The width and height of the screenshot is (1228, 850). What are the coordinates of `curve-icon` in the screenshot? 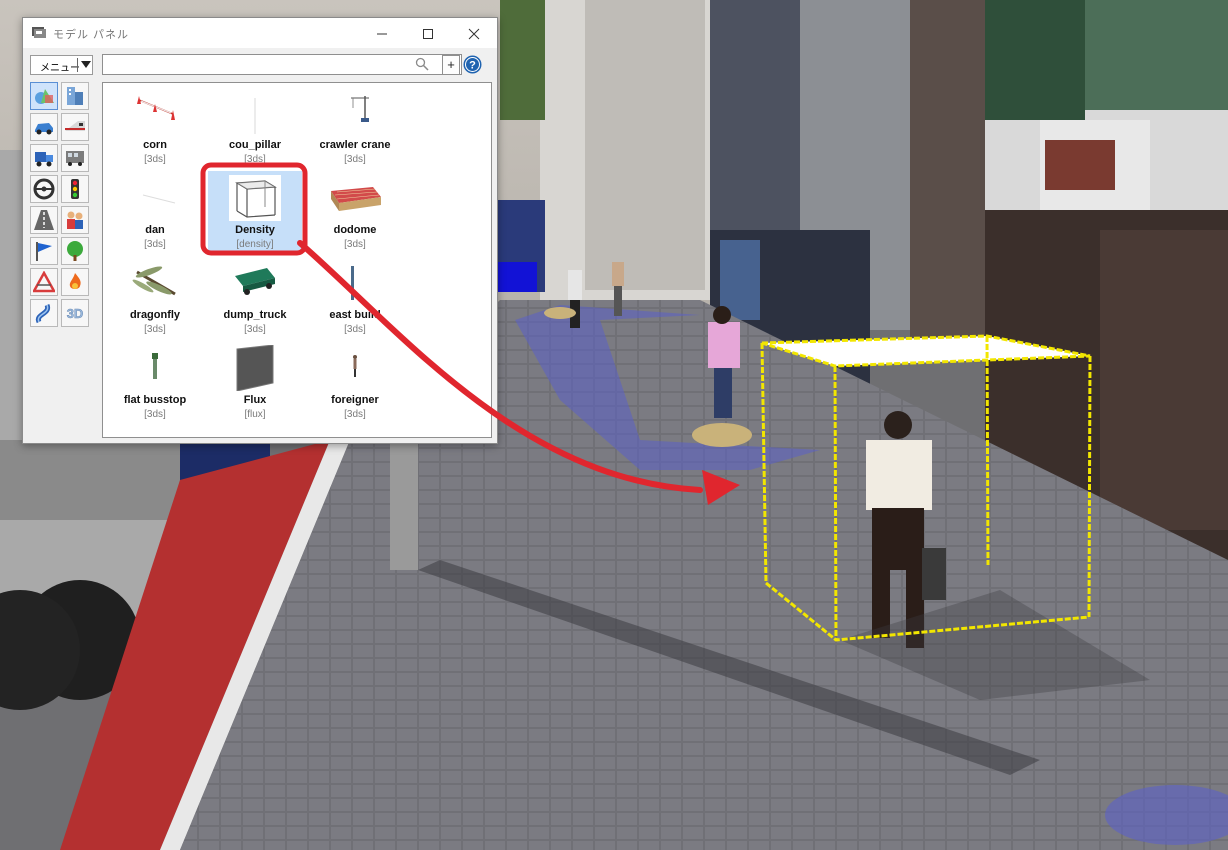 It's located at (43, 313).